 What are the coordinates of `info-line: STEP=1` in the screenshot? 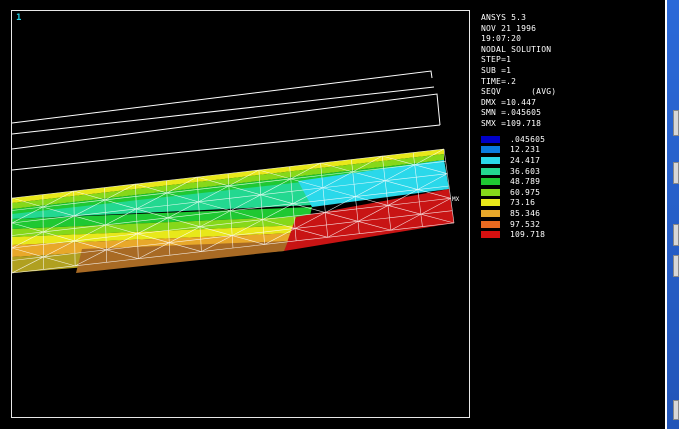 It's located at (496, 60).